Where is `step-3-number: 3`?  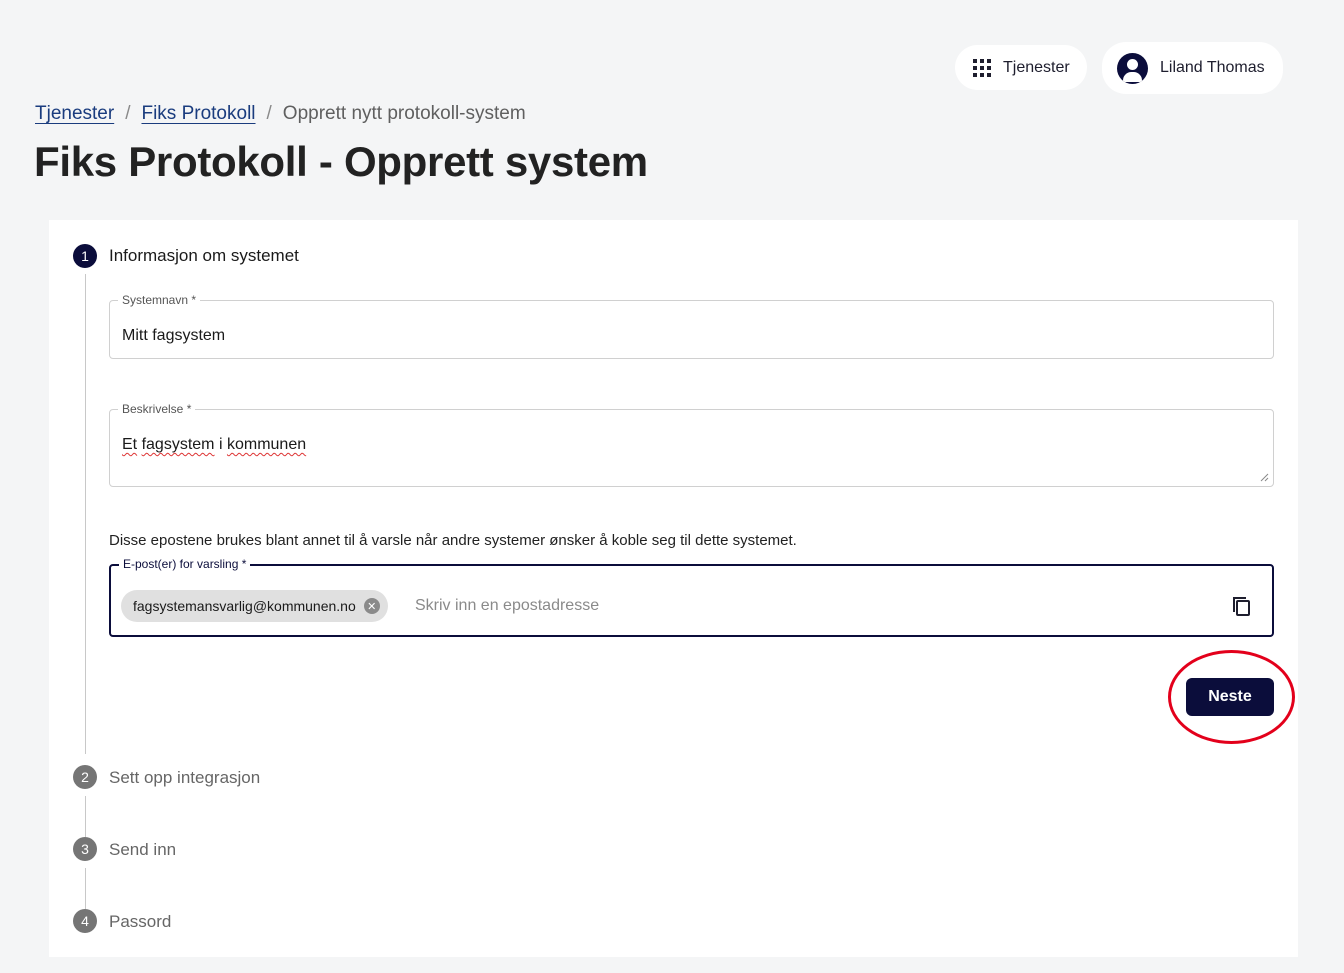 step-3-number: 3 is located at coordinates (85, 849).